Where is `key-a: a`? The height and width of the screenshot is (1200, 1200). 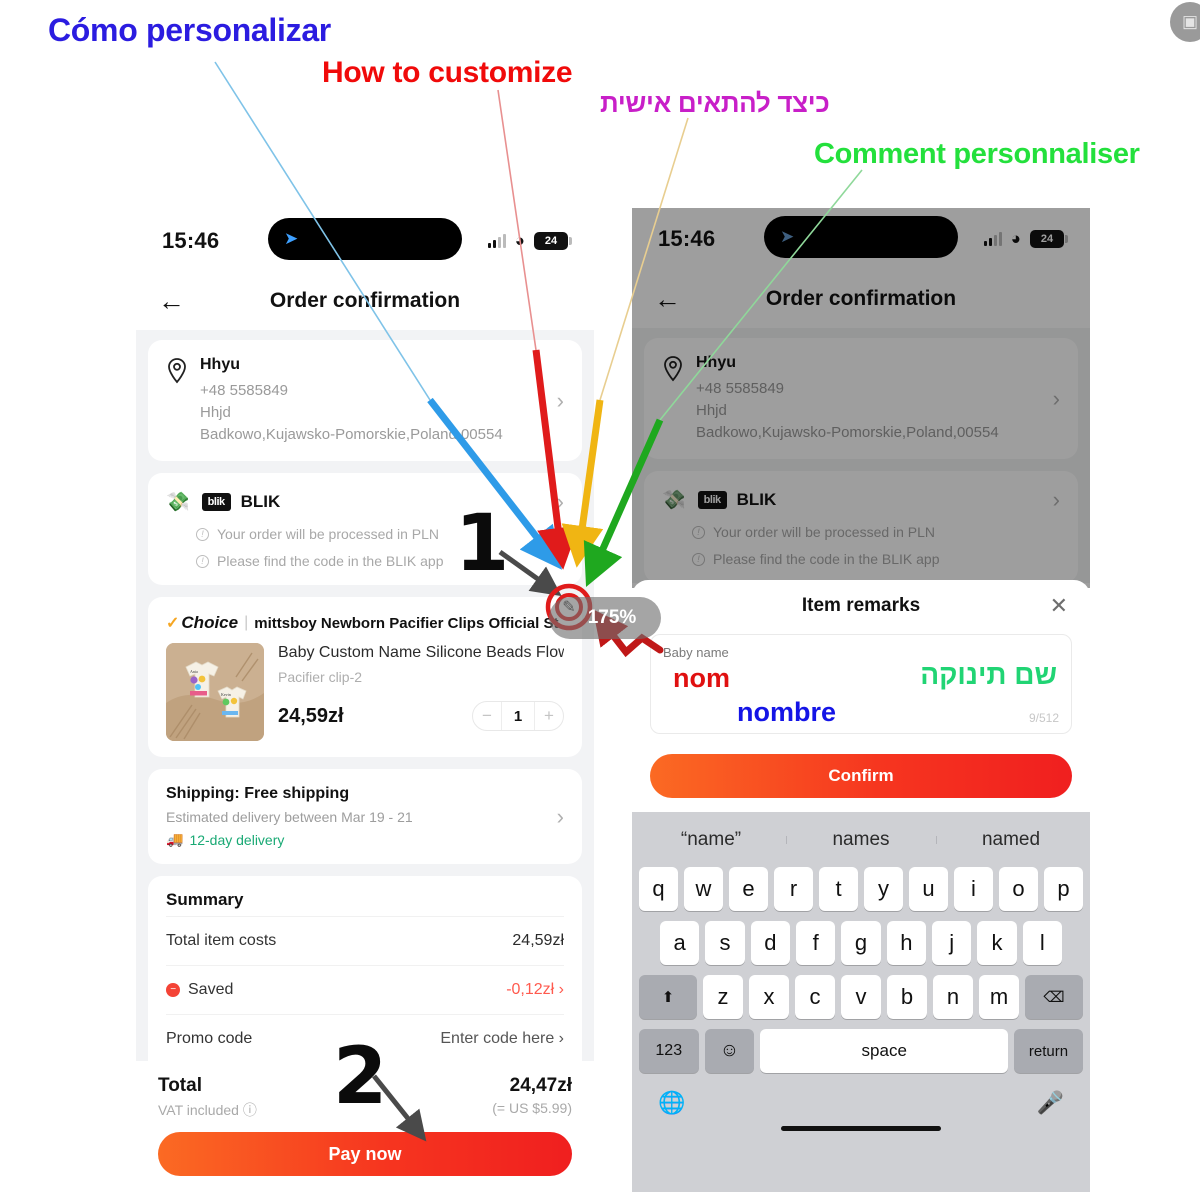 key-a: a is located at coordinates (680, 943).